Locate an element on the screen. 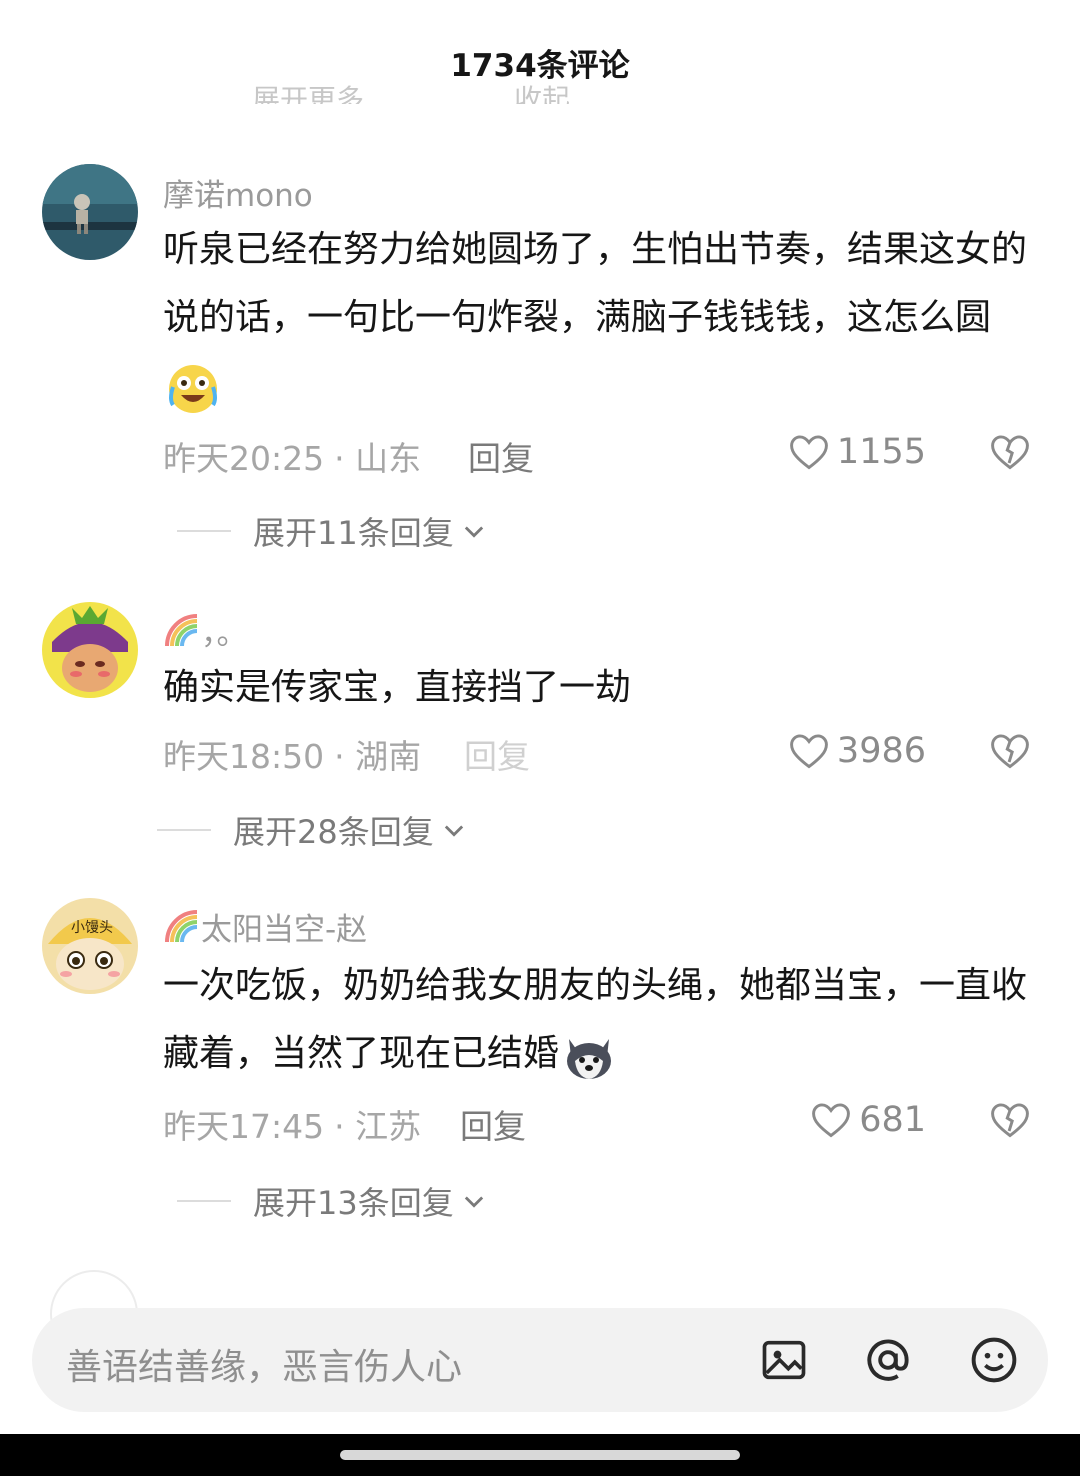 Image resolution: width=1080 pixels, height=1476 pixels. avatar-label: 小馒头 is located at coordinates (92, 928).